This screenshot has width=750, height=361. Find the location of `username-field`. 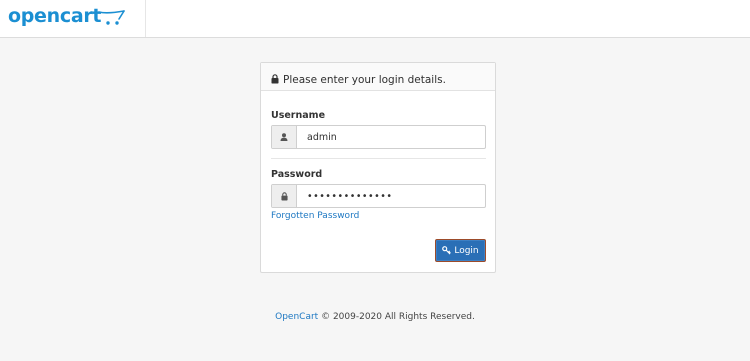

username-field is located at coordinates (378, 137).